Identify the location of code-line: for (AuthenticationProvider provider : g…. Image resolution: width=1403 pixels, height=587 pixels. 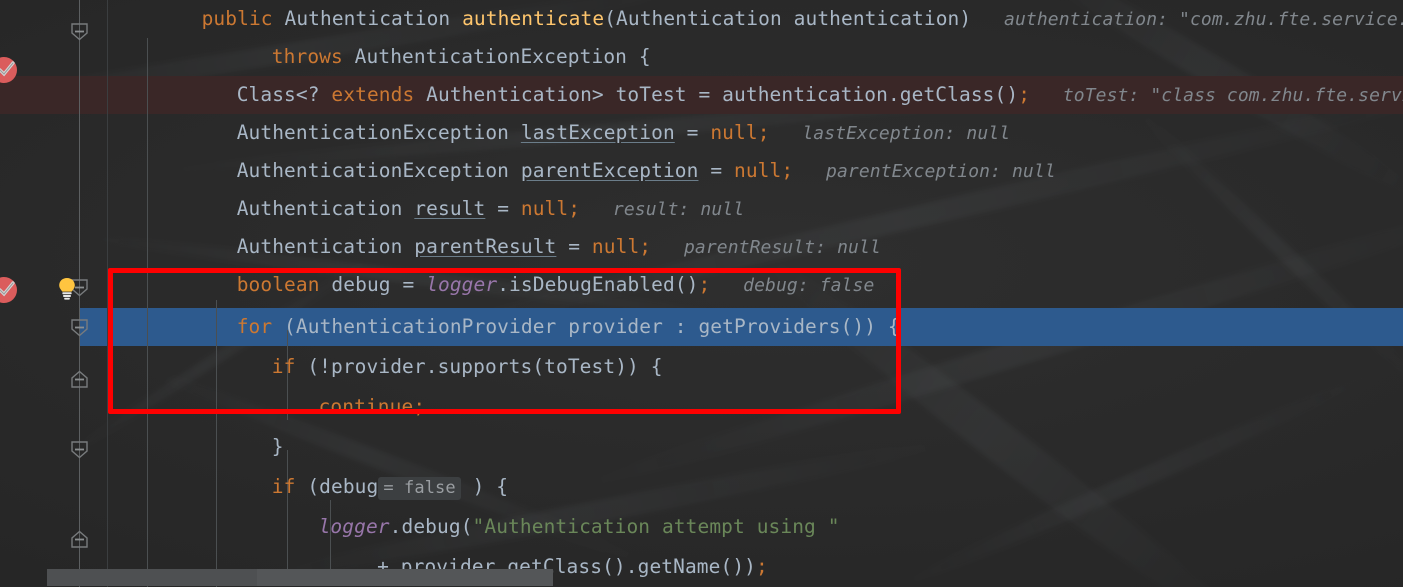
(701, 327).